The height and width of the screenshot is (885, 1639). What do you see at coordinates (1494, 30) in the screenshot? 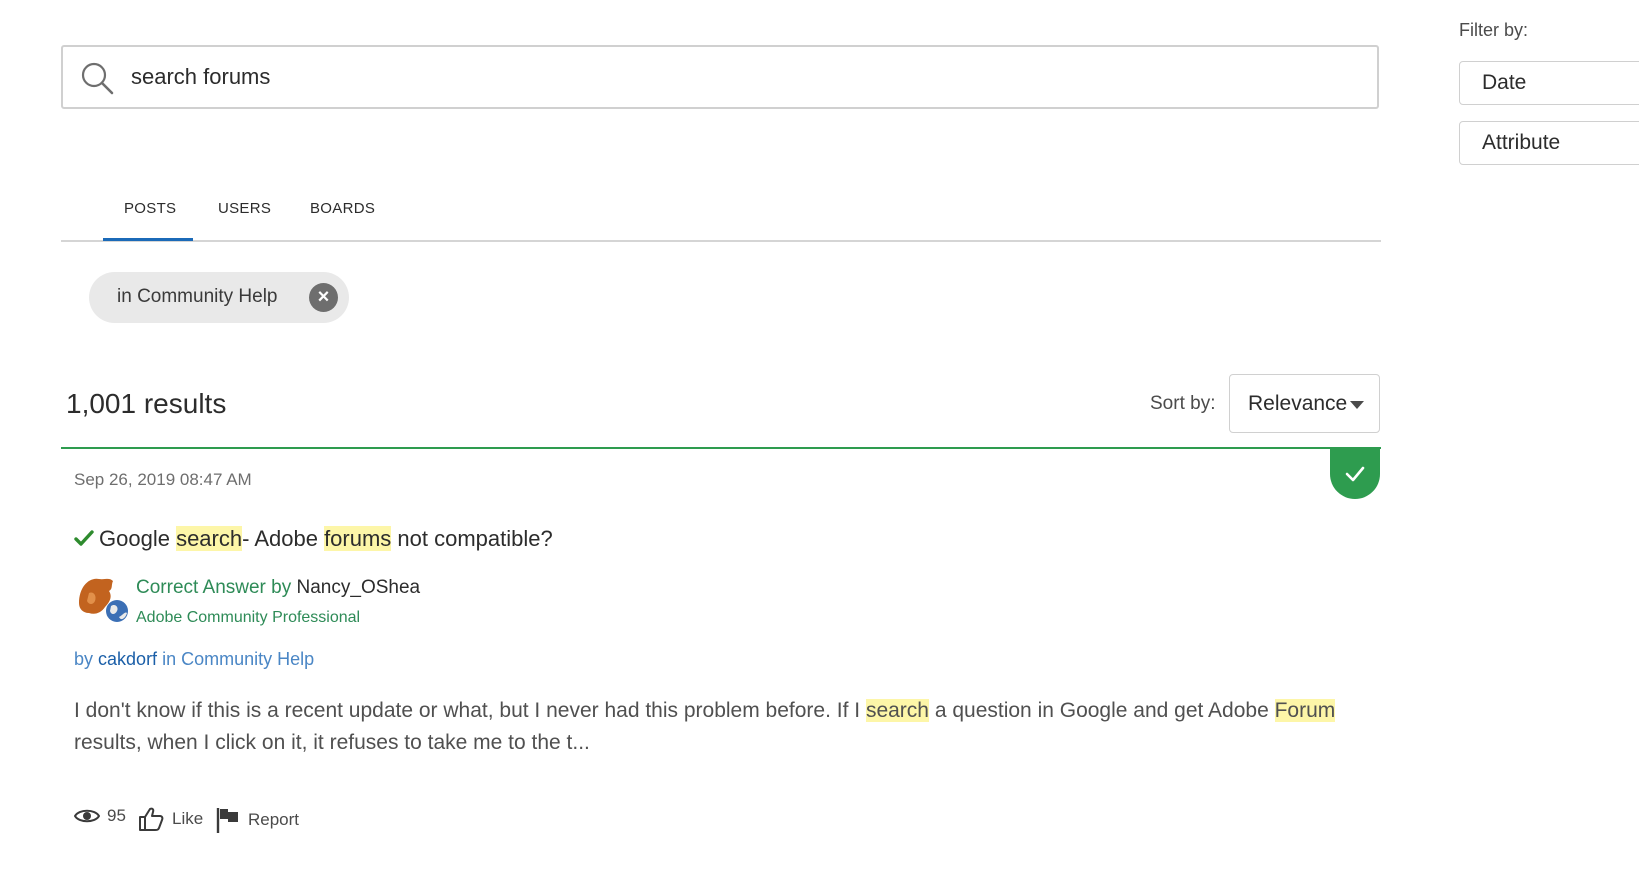
I see `filter-label: Filter by:` at bounding box center [1494, 30].